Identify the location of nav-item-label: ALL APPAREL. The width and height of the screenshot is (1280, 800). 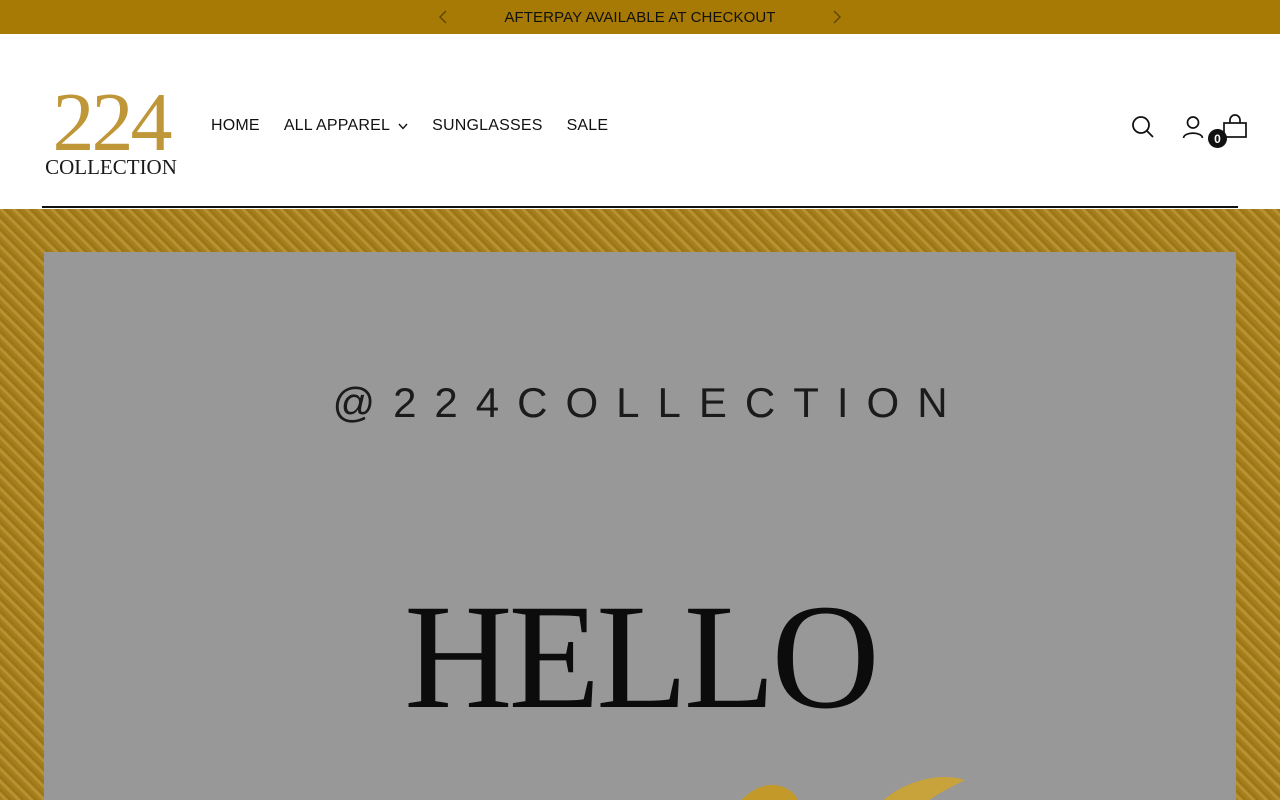
(337, 125).